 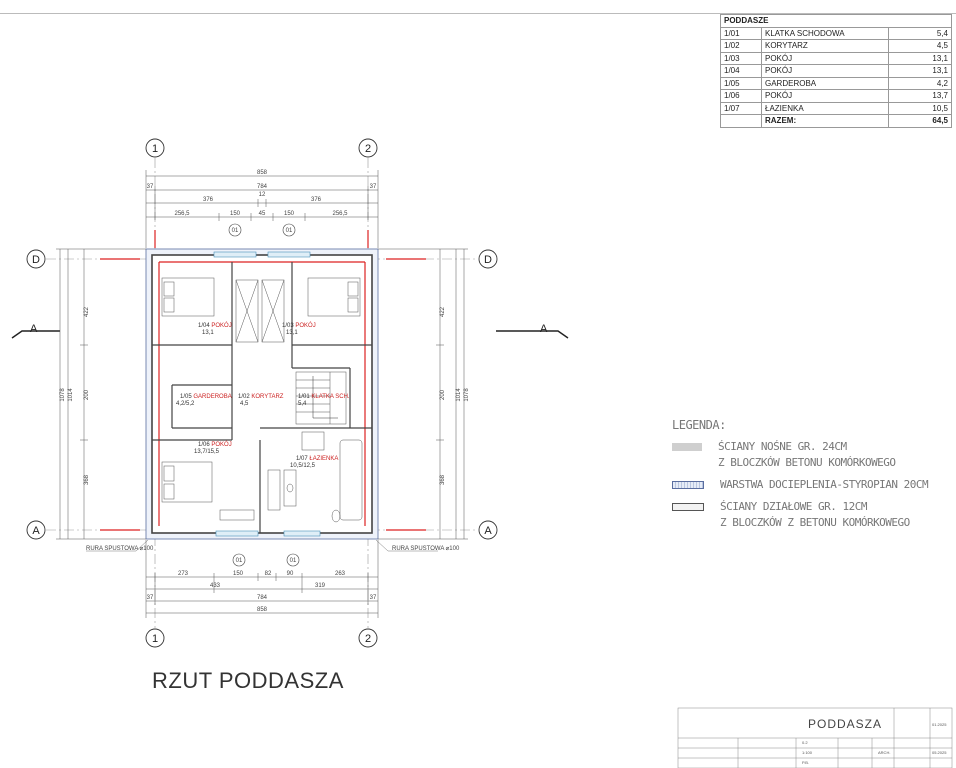 What do you see at coordinates (262, 214) in the screenshot?
I see `dim-top-r4-c: 45` at bounding box center [262, 214].